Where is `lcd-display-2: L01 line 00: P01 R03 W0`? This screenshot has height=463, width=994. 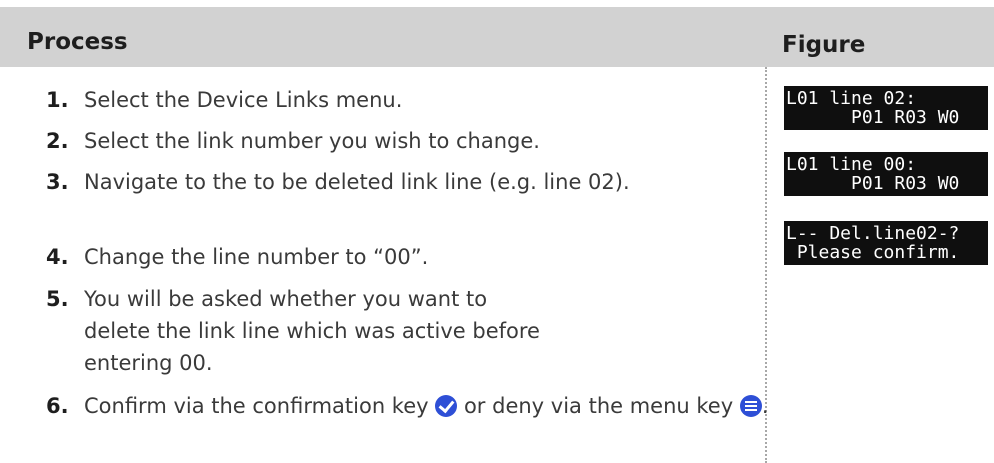
lcd-display-2: L01 line 00: P01 R03 W0 is located at coordinates (886, 174).